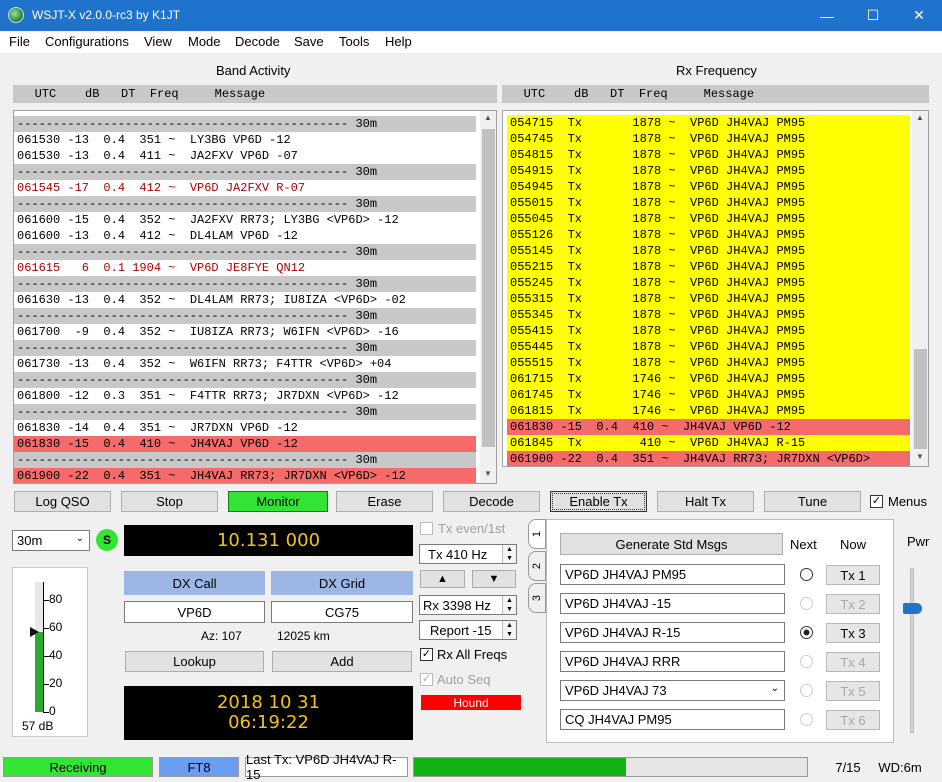 This screenshot has width=942, height=782. What do you see at coordinates (245, 156) in the screenshot?
I see `decode-row: 061530 -13 0.4 411 ~ JA2FXV VP6D -07` at bounding box center [245, 156].